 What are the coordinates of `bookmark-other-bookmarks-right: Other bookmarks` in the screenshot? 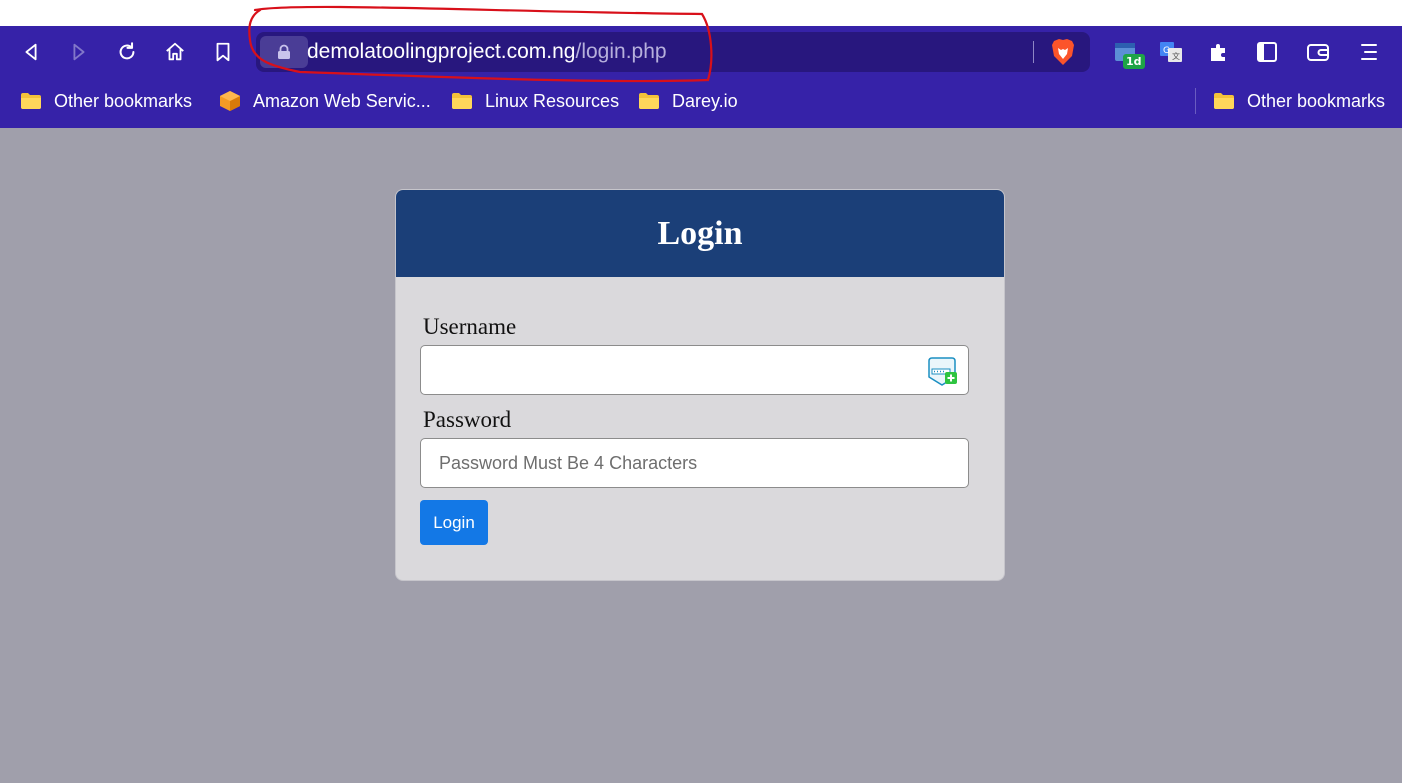 It's located at (1299, 101).